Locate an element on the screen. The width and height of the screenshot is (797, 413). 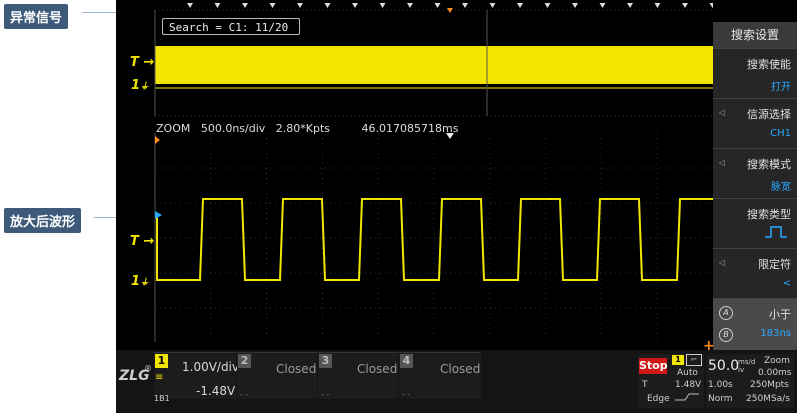
menu-less-than-label: 小于 is located at coordinates (780, 314).